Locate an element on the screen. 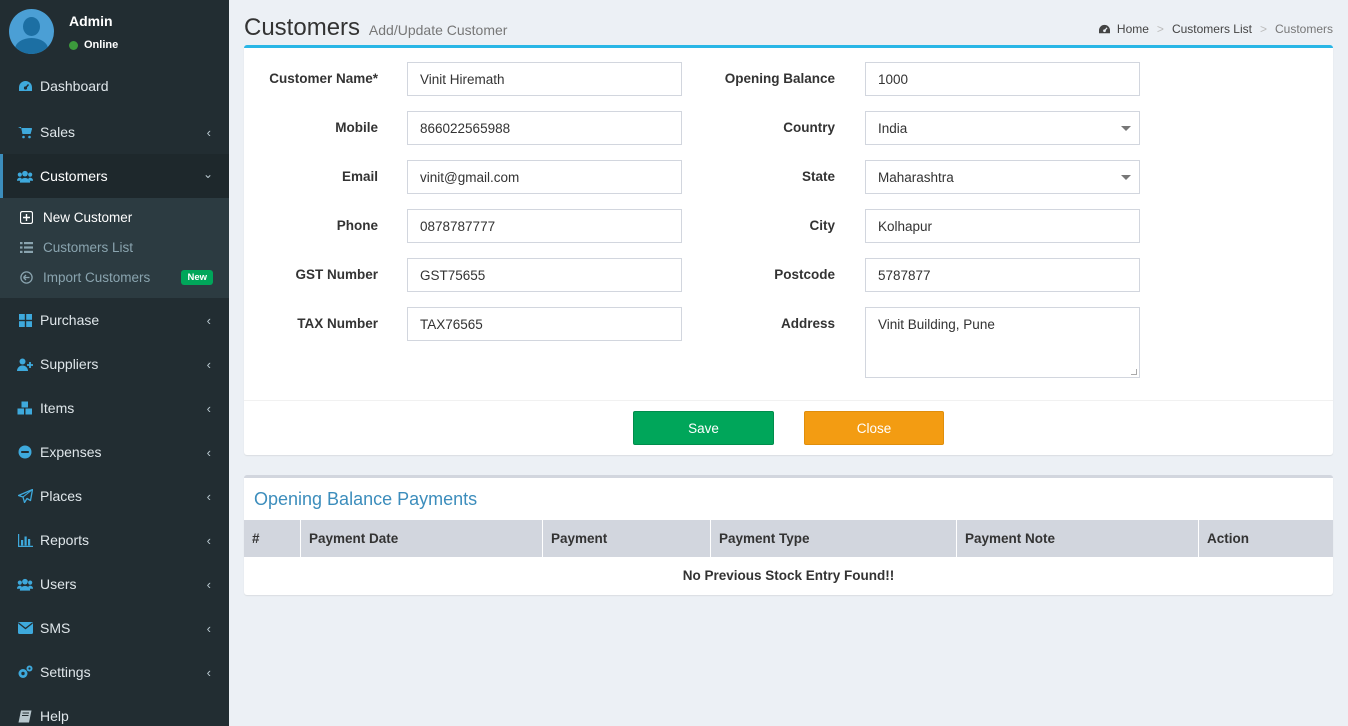 This screenshot has width=1348, height=726. column-header: Action is located at coordinates (1228, 538).